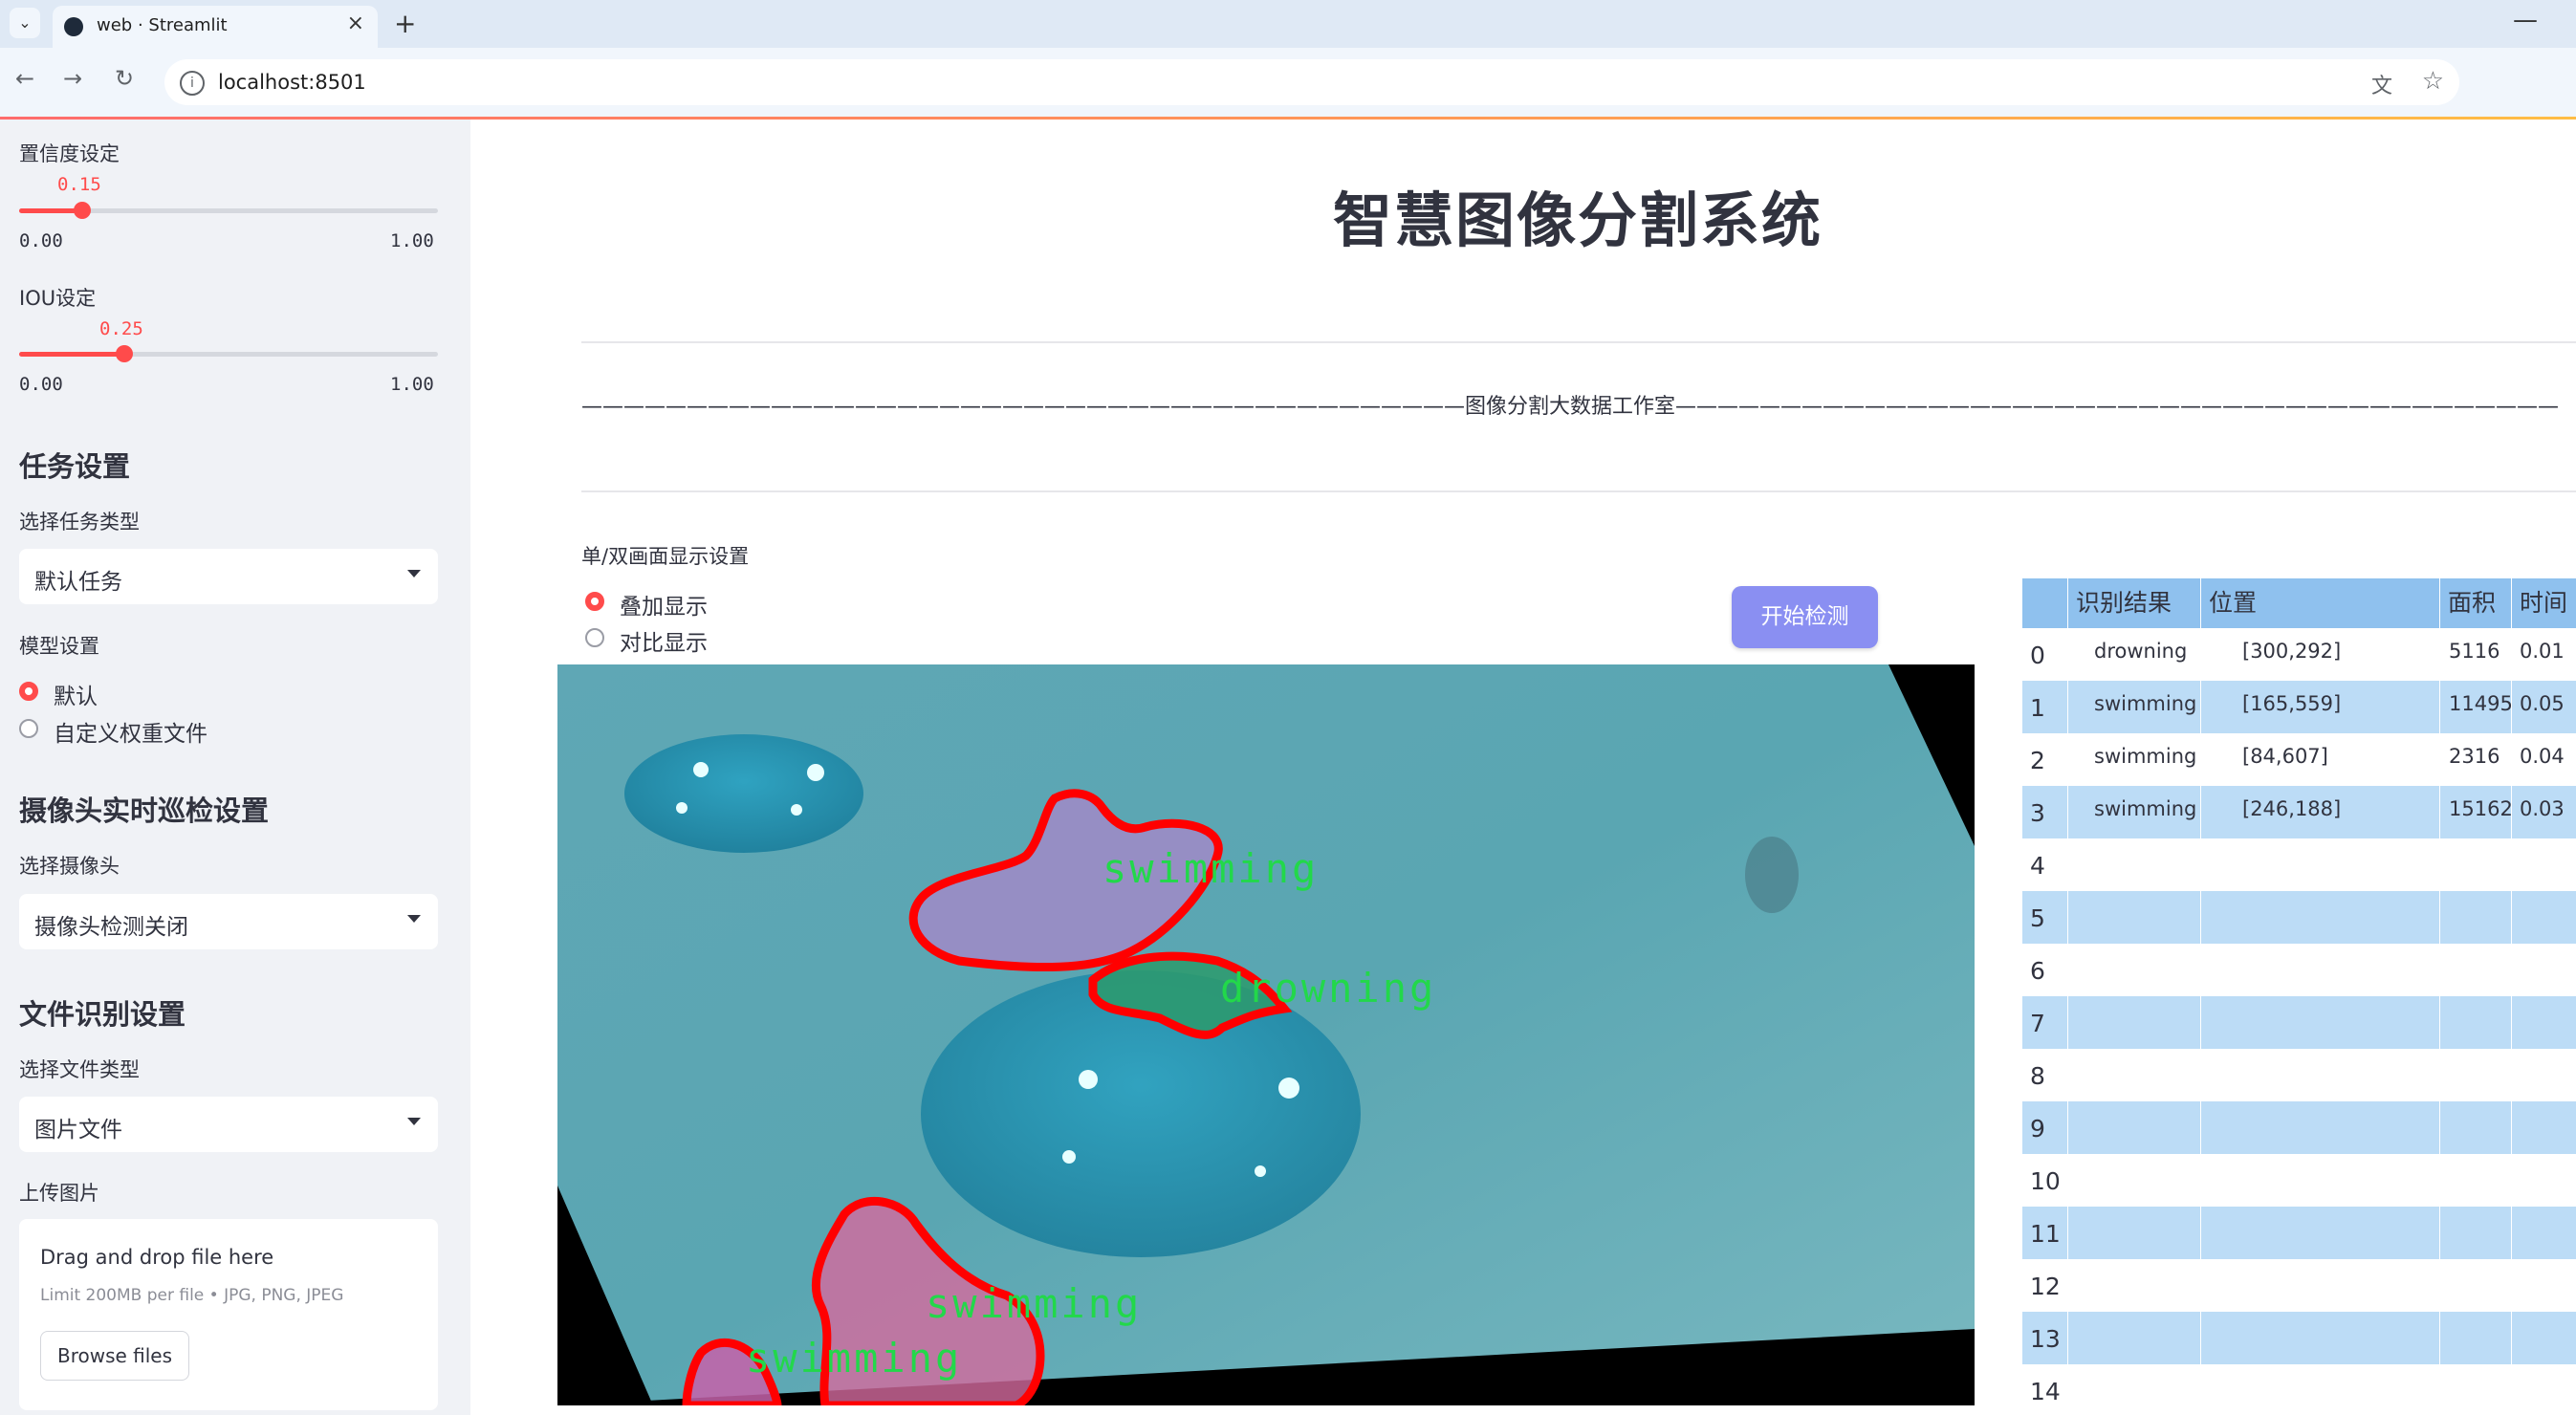  What do you see at coordinates (2472, 603) in the screenshot?
I see `column-header-area: 面积` at bounding box center [2472, 603].